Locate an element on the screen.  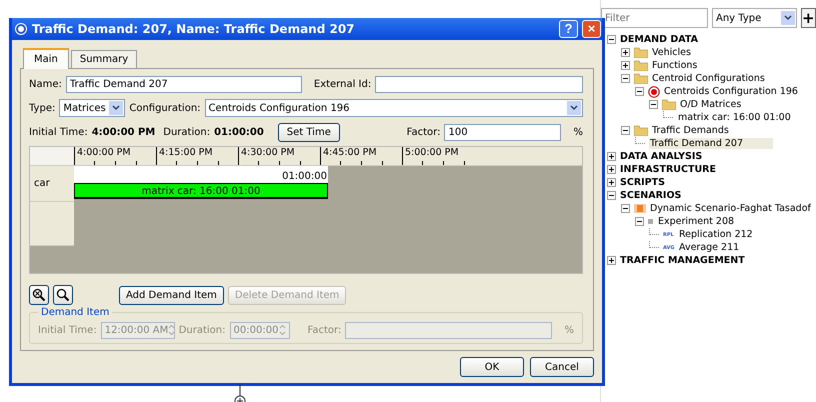
configuration-label: Configuration: is located at coordinates (165, 108).